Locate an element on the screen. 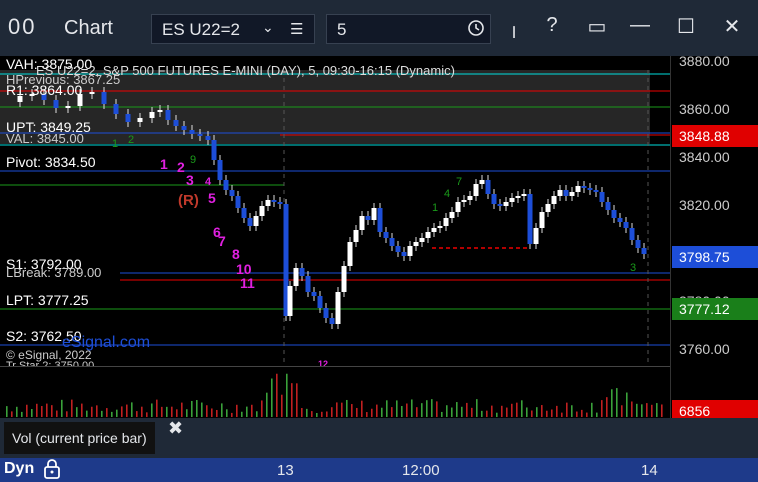 The width and height of the screenshot is (758, 482). pin-icon: ╷ is located at coordinates (514, 28).